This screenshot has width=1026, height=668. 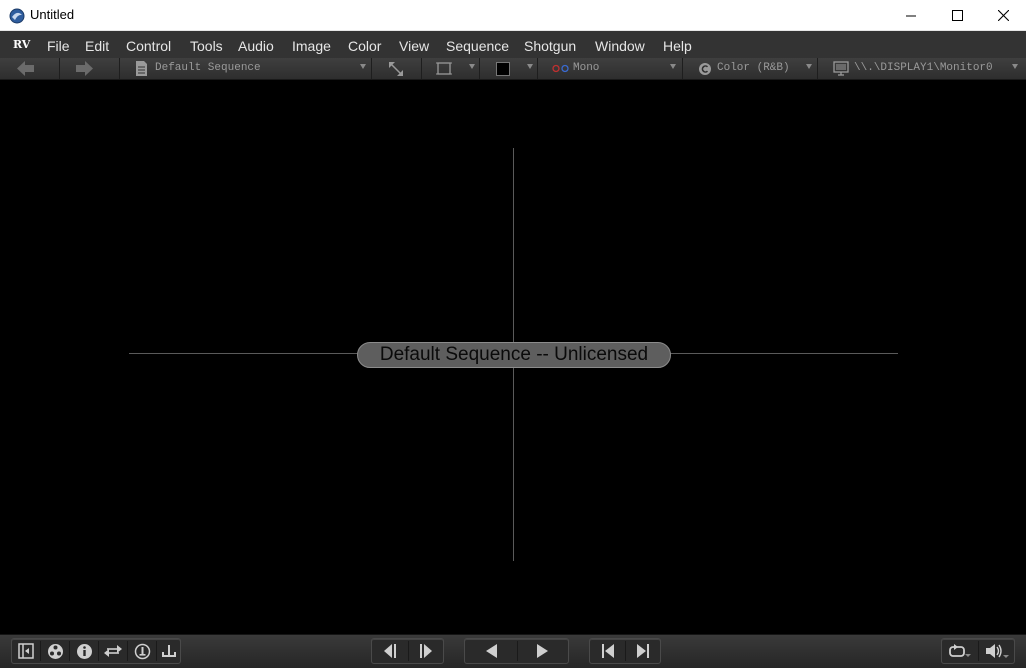 I want to click on jump-start-button, so click(x=607, y=651).